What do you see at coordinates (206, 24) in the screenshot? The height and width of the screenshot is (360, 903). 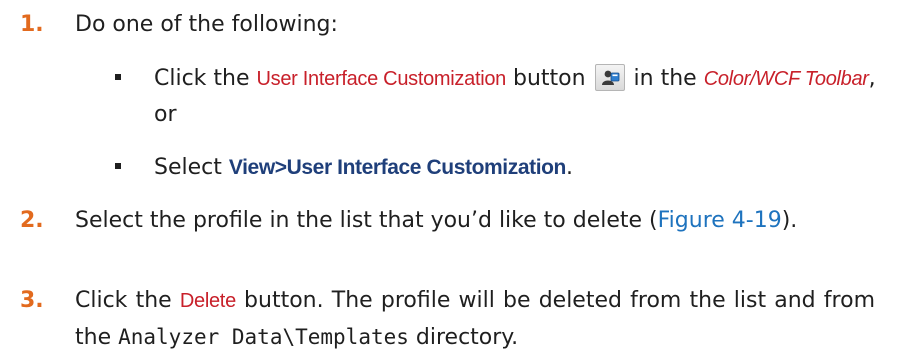 I see `step-text: Do one of the following:` at bounding box center [206, 24].